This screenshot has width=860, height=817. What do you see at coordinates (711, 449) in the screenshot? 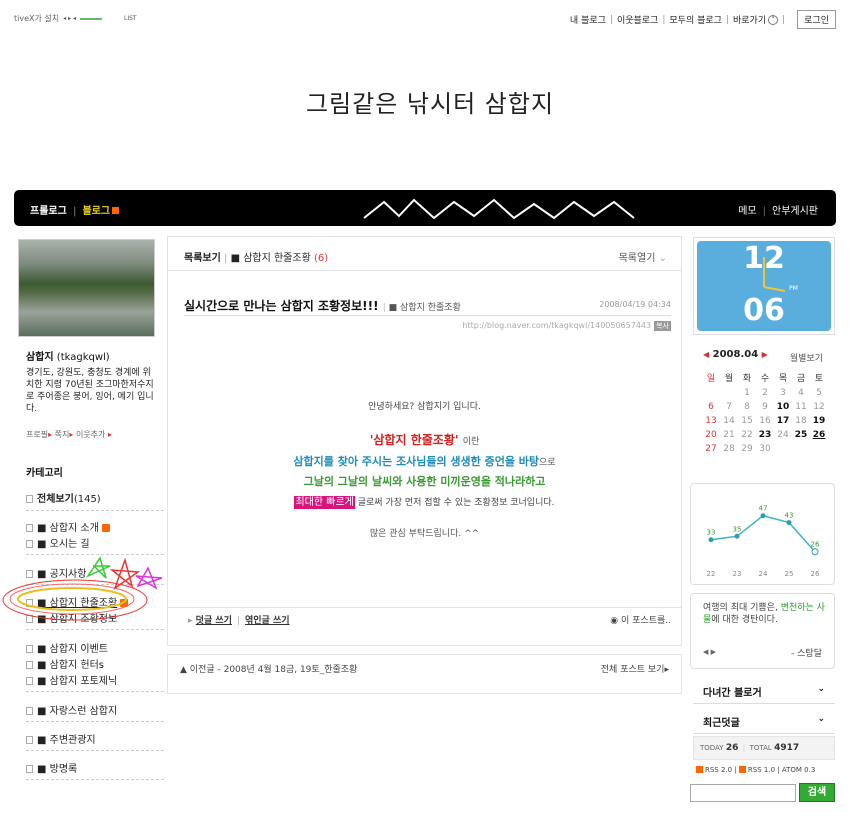
I see `calendar-day: 27` at bounding box center [711, 449].